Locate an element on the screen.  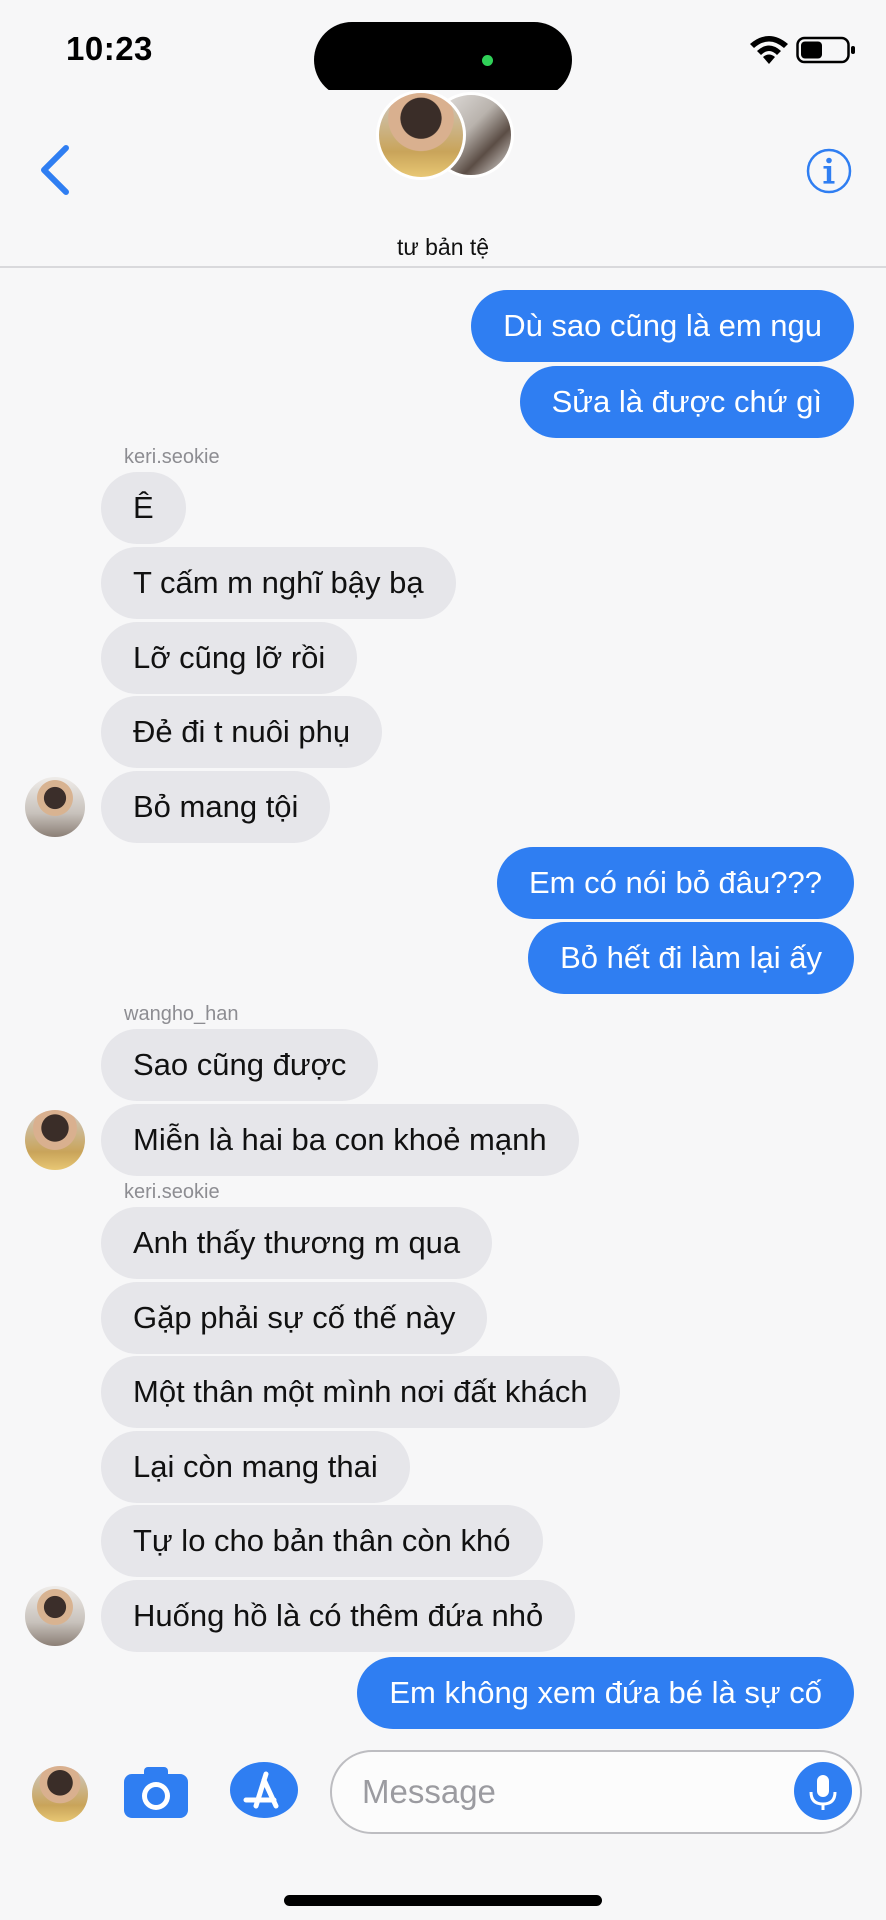
incoming-message: Gặp phải sự cố thế này is located at coordinates (294, 1318).